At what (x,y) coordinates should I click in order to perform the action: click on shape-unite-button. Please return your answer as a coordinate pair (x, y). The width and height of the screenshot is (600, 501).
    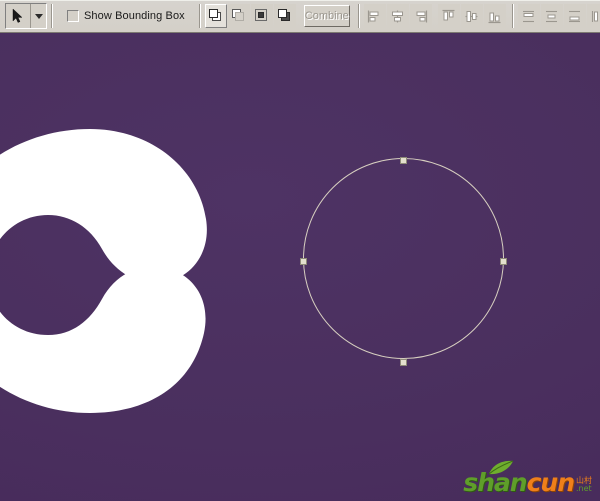
    Looking at the image, I should click on (215, 16).